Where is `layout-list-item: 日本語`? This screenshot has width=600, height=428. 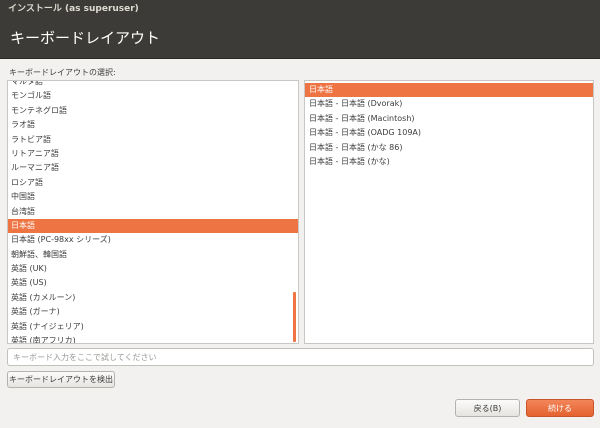 layout-list-item: 日本語 is located at coordinates (153, 226).